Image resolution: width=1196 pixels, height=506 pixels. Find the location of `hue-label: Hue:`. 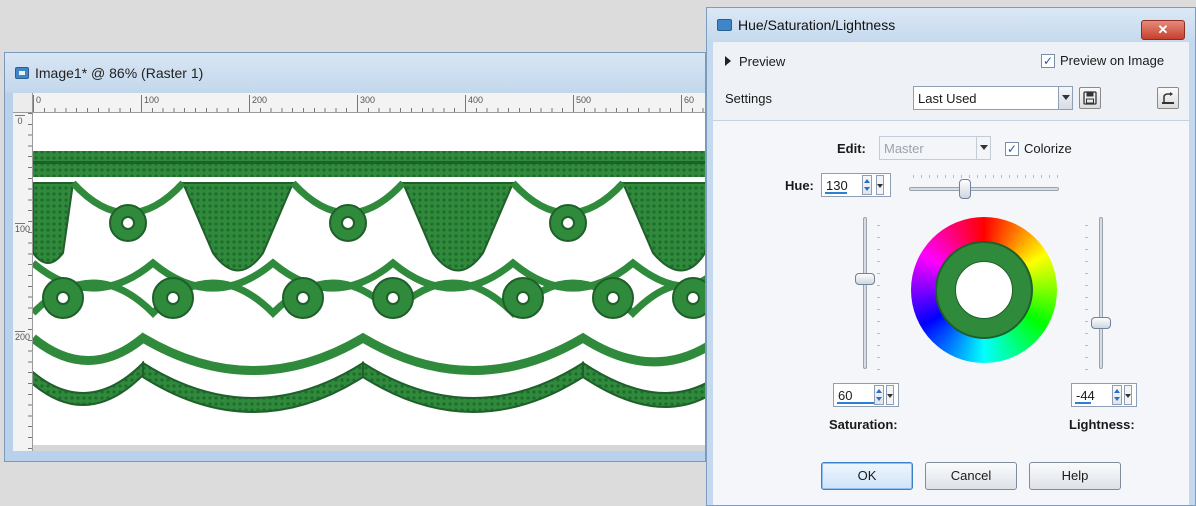

hue-label: Hue: is located at coordinates (799, 185).